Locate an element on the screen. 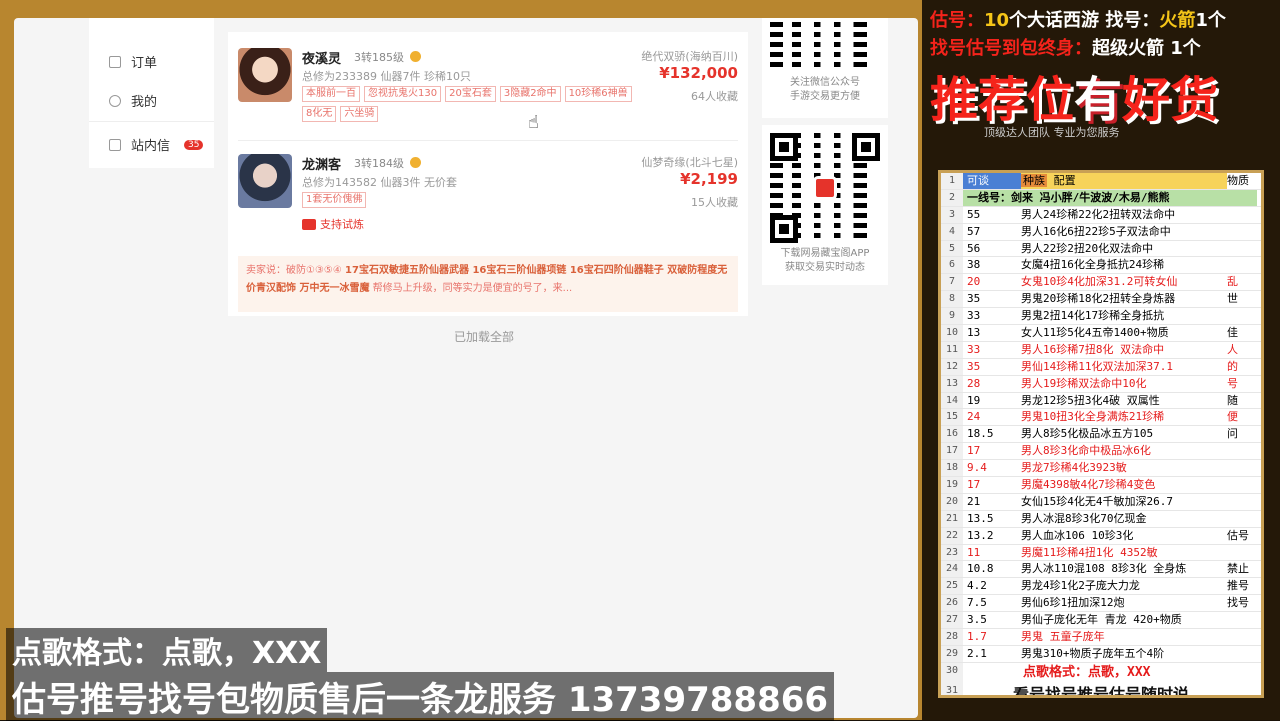  sidebar-item-orders: 订单 is located at coordinates (133, 61).